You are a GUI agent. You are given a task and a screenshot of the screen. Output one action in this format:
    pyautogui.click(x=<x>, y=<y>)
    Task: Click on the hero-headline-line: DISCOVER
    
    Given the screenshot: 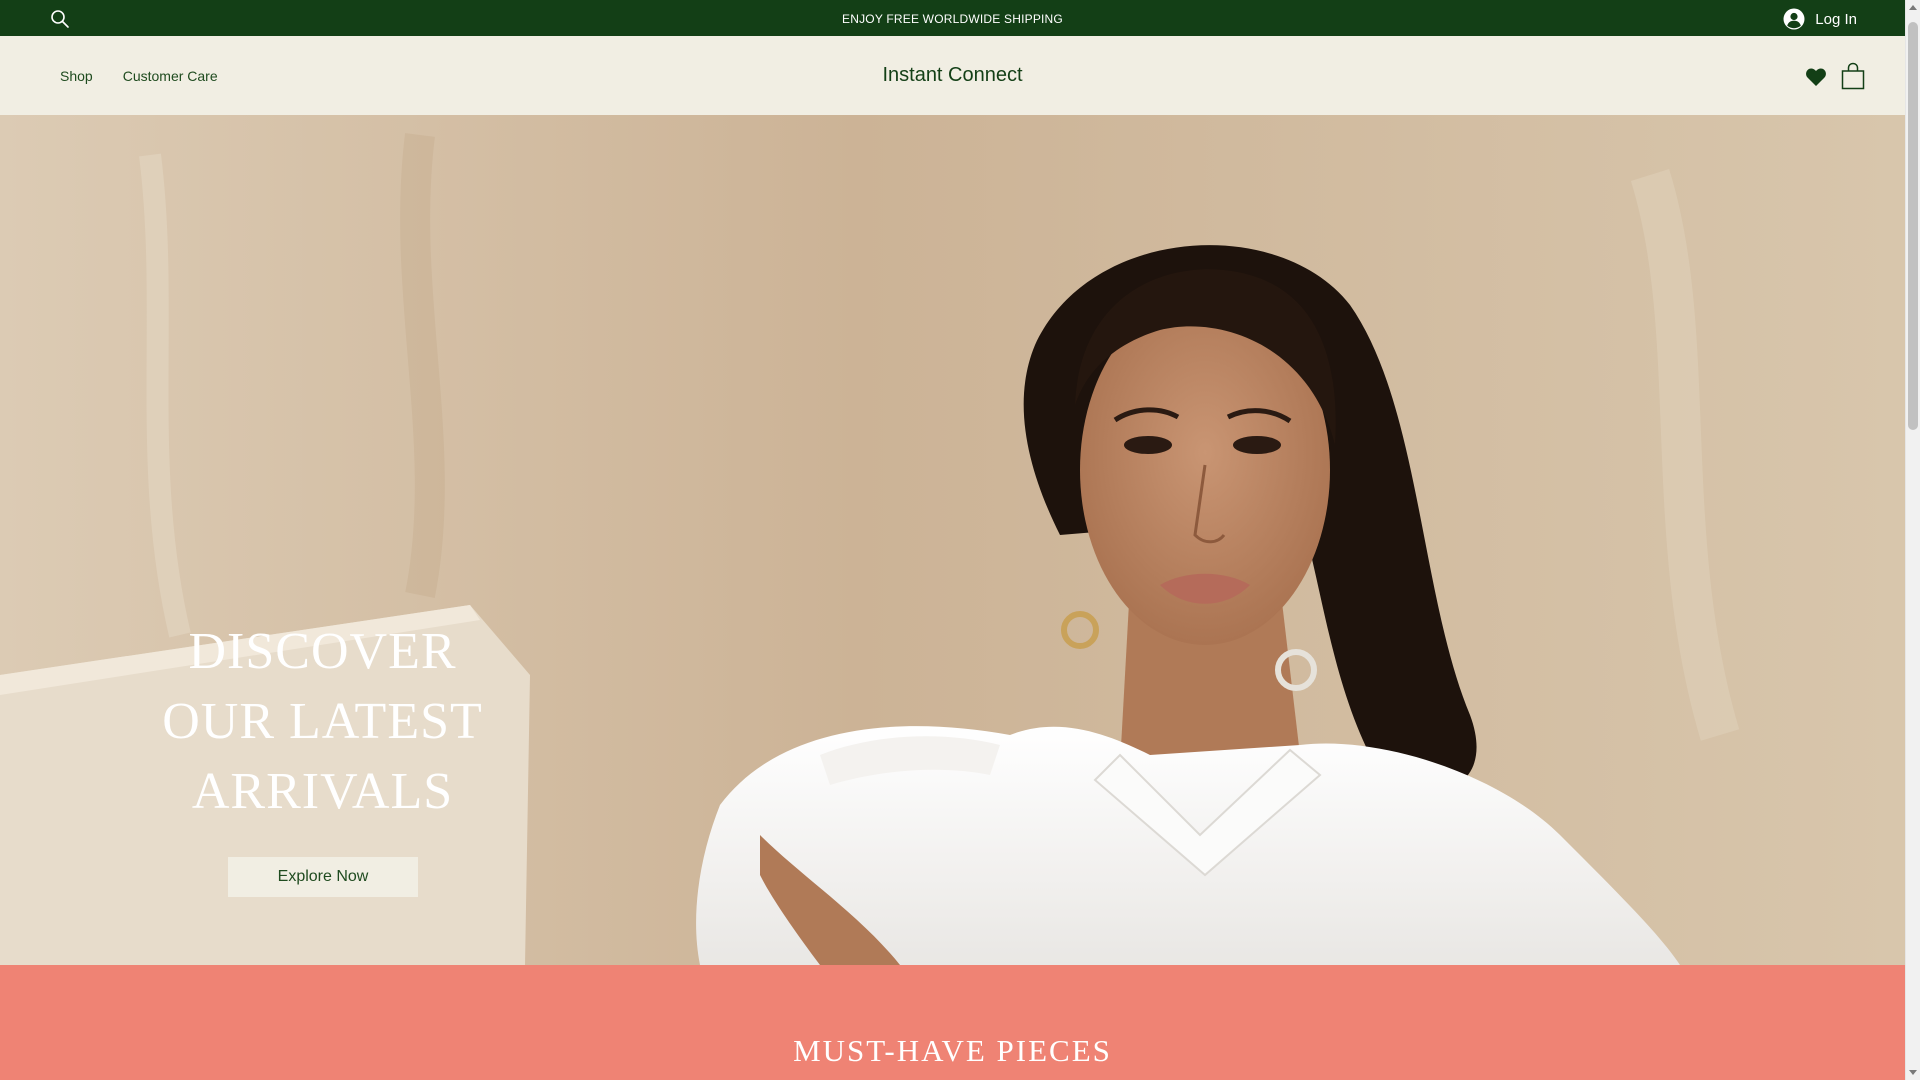 What is the action you would take?
    pyautogui.click(x=322, y=651)
    